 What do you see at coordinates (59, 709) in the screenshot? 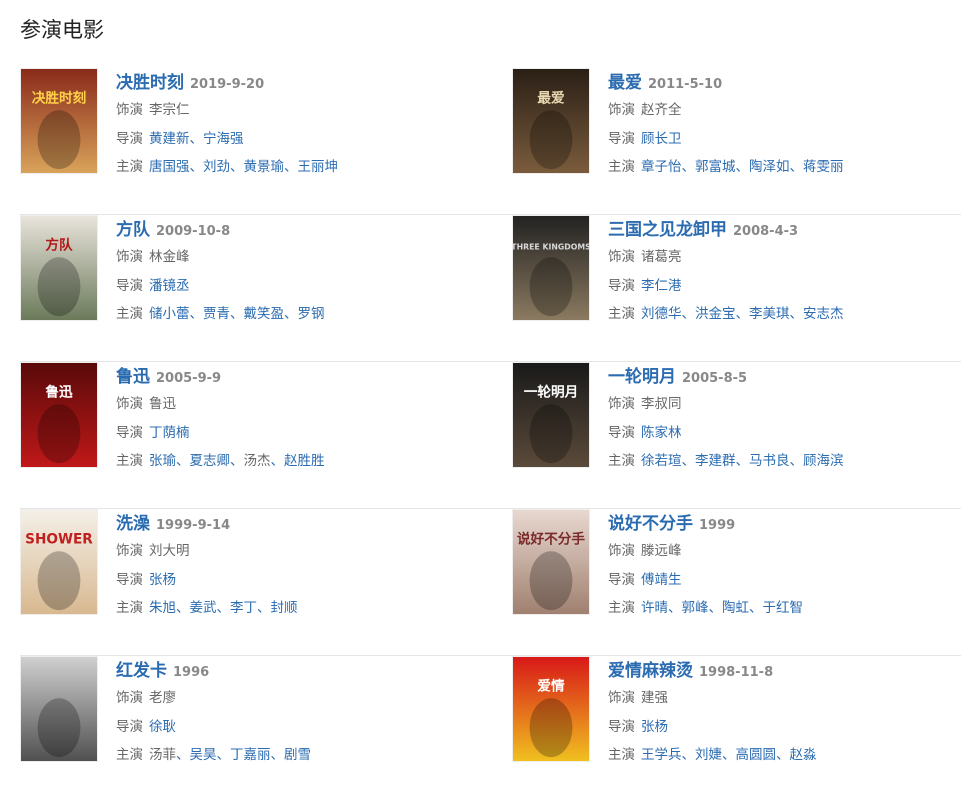
I see `movie-poster` at bounding box center [59, 709].